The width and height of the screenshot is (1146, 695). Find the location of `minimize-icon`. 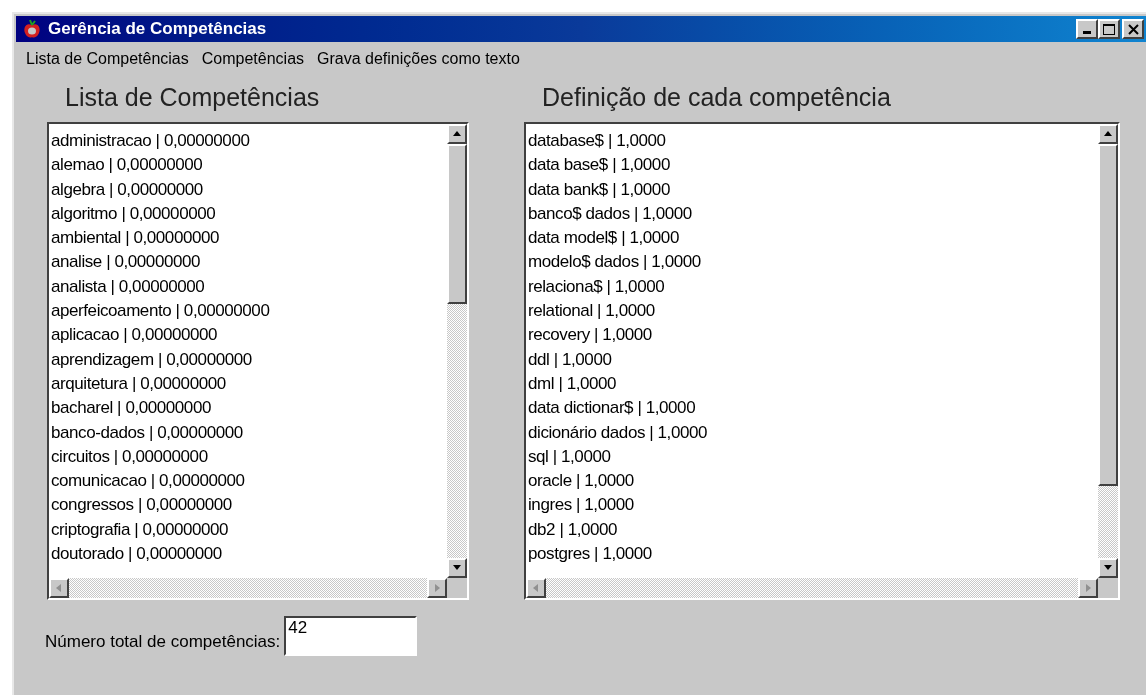

minimize-icon is located at coordinates (1087, 32).